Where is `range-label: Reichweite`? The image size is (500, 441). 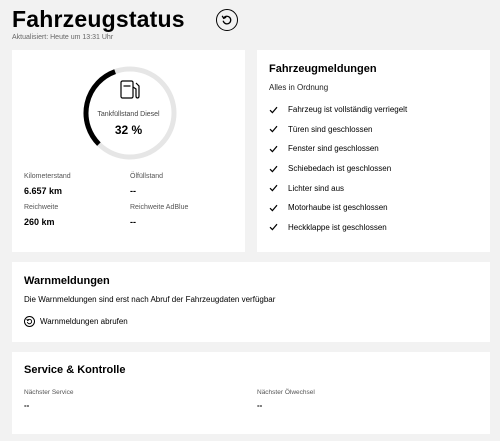 range-label: Reichweite is located at coordinates (41, 207).